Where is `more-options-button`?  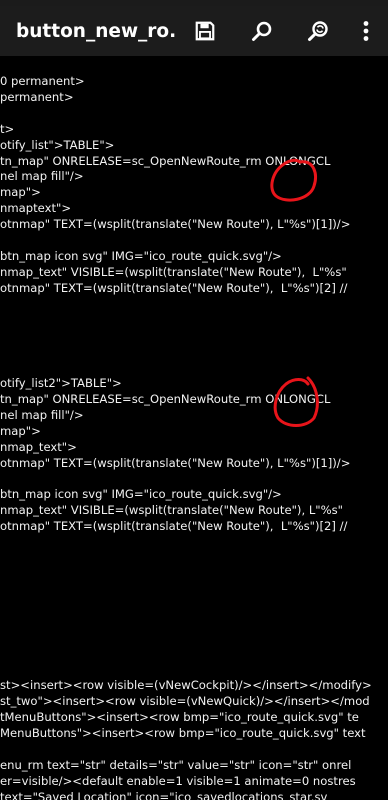 more-options-button is located at coordinates (366, 31).